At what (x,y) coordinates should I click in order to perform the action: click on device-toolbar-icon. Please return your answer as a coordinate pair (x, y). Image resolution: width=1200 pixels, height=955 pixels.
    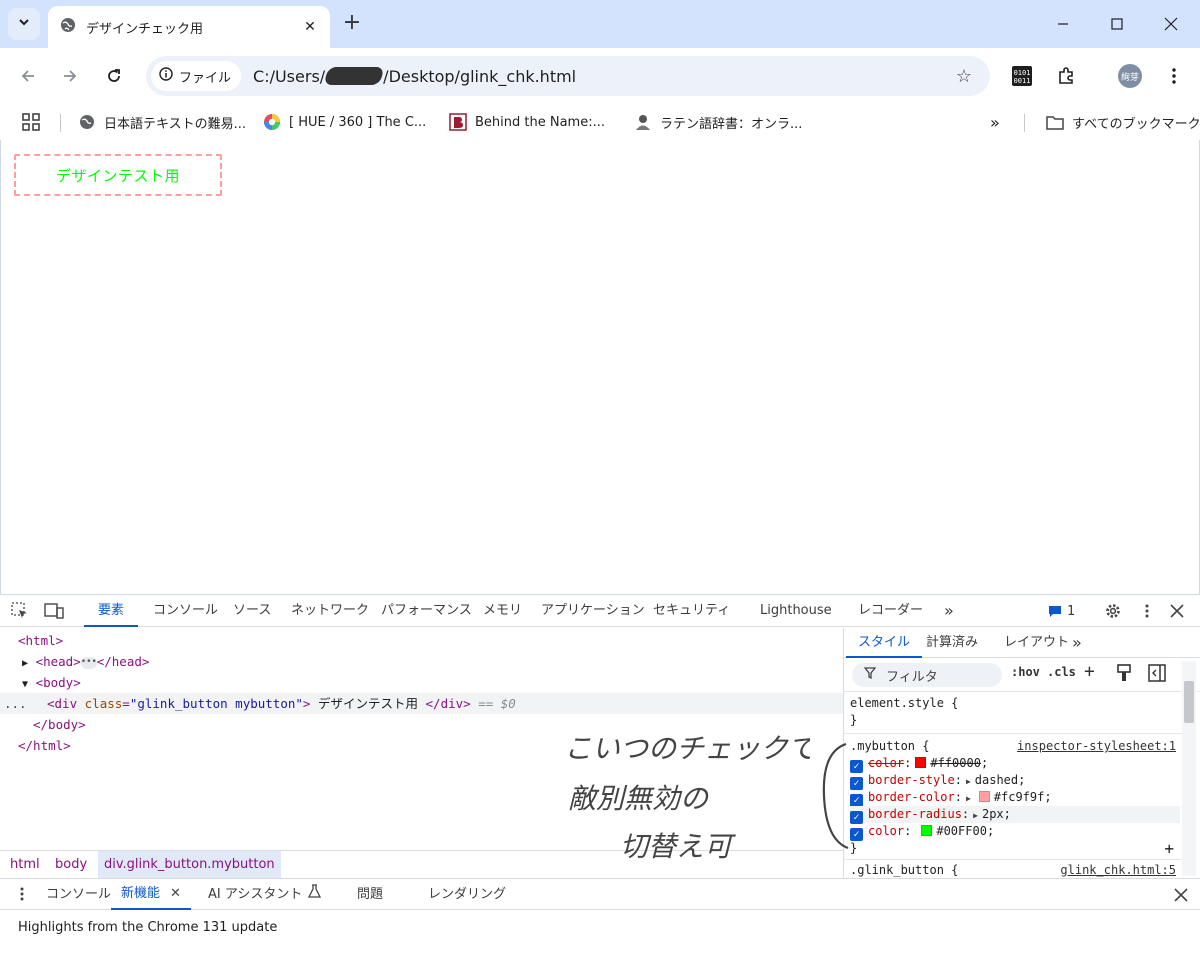
    Looking at the image, I should click on (54, 611).